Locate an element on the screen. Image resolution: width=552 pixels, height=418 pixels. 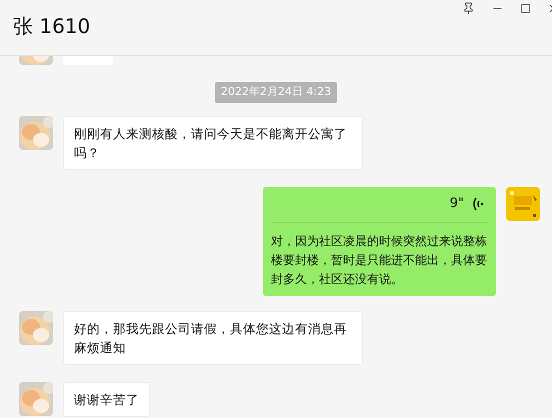
voice-wave-icon is located at coordinates (478, 204).